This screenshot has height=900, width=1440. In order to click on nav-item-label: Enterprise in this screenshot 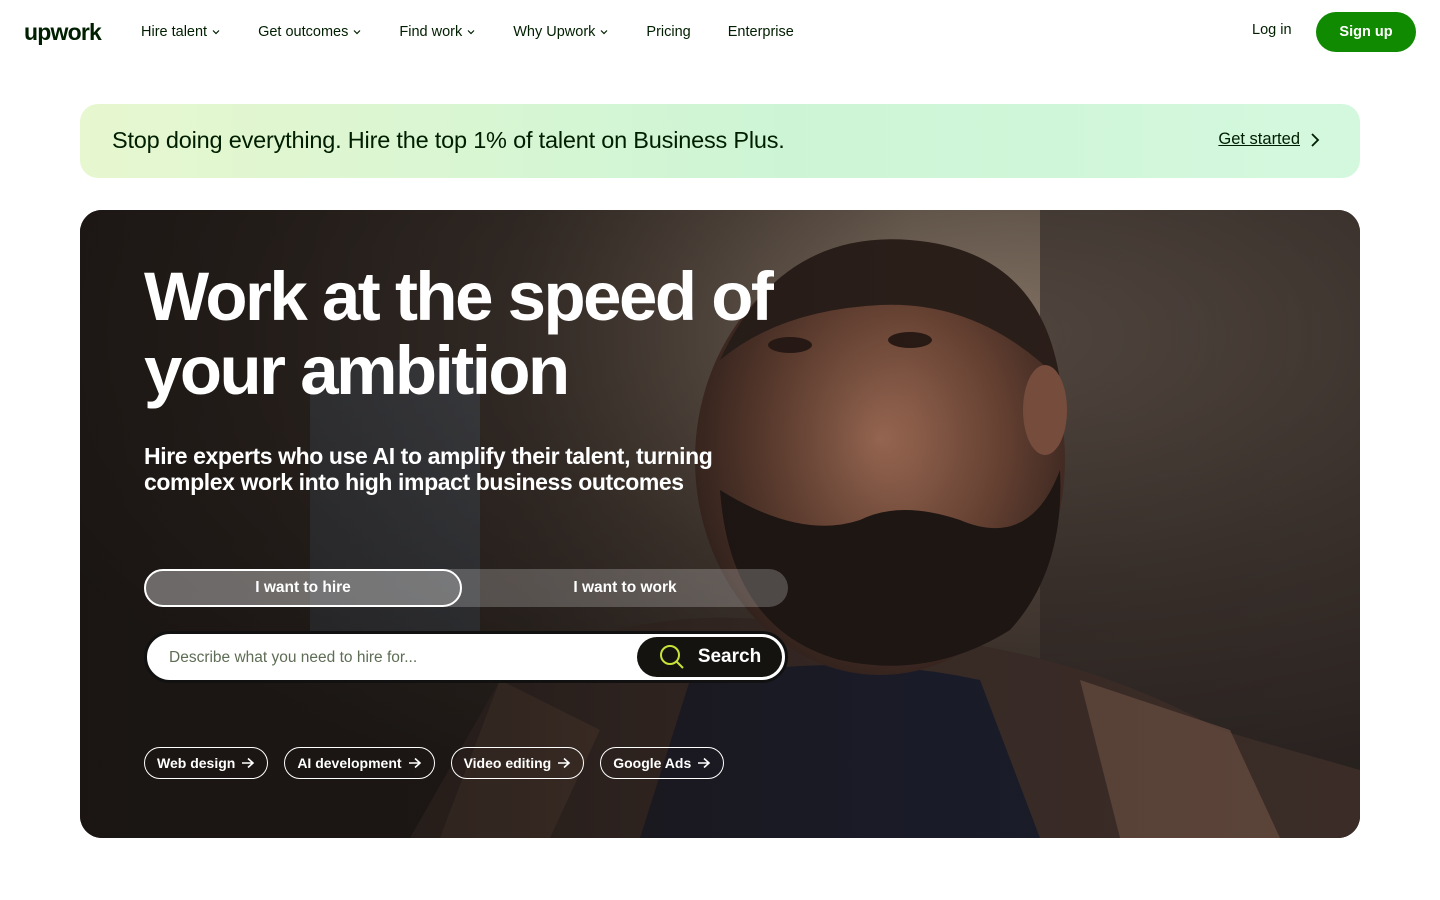, I will do `click(760, 32)`.